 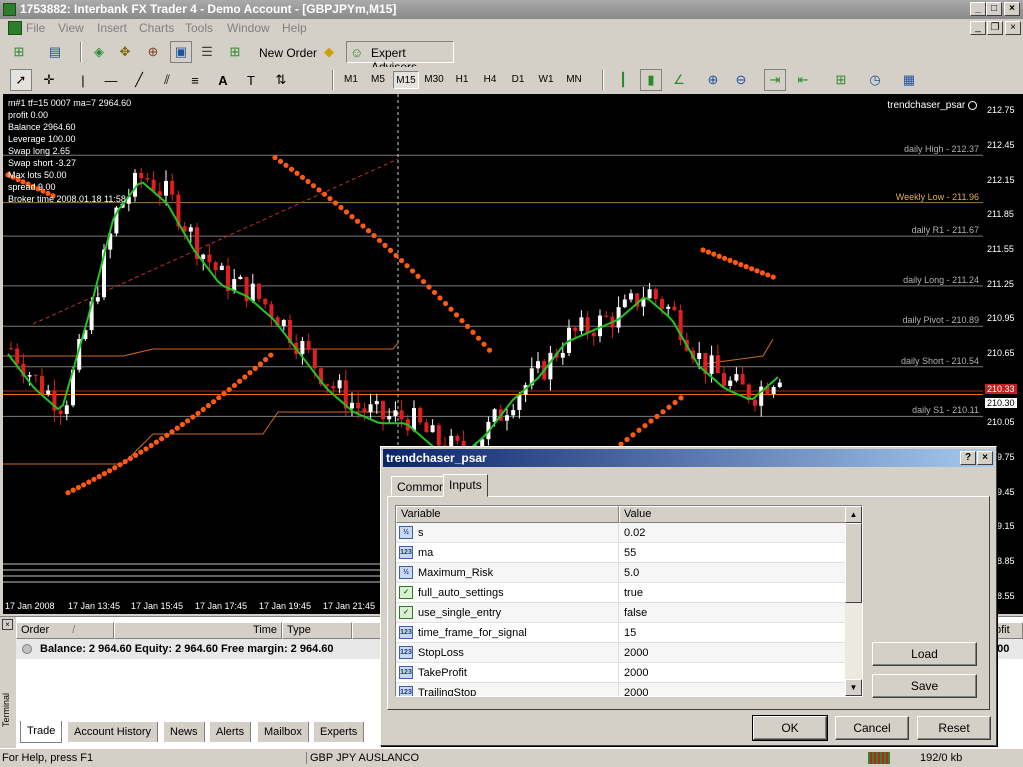 What do you see at coordinates (841, 80) in the screenshot?
I see `indicators-icon: ⊞` at bounding box center [841, 80].